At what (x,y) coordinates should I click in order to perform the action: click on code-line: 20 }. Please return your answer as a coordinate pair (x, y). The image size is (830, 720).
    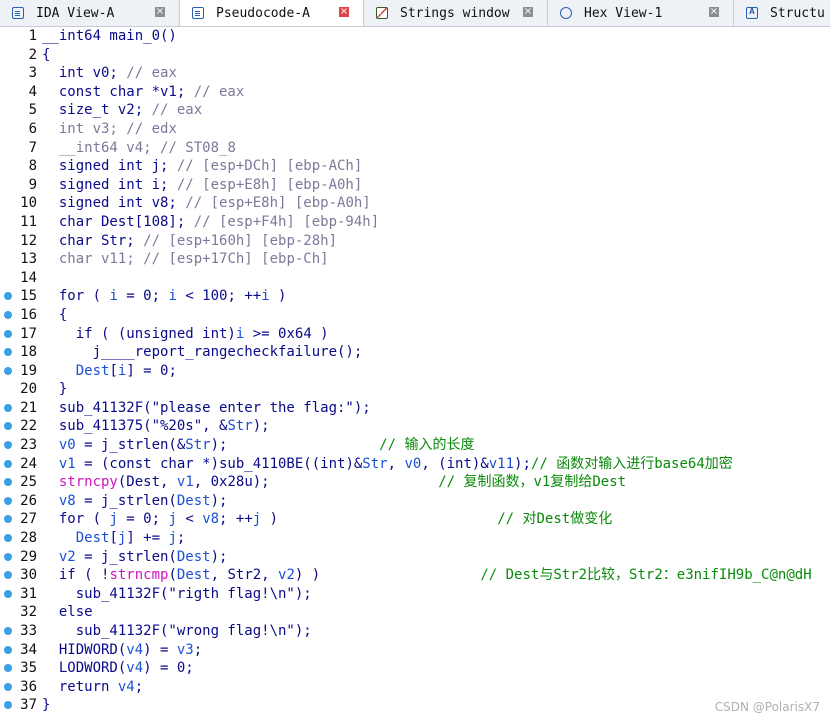
    Looking at the image, I should click on (415, 389).